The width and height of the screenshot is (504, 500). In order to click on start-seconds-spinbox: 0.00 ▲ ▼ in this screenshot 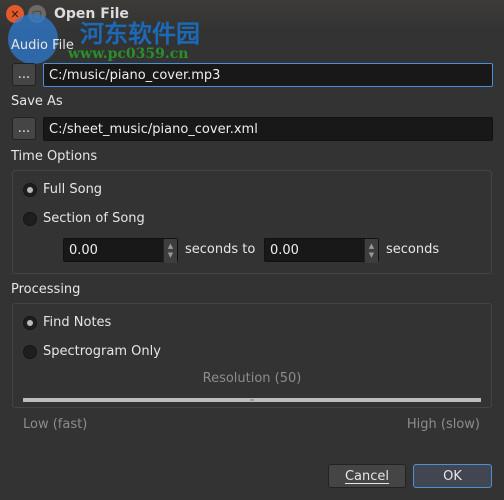, I will do `click(120, 250)`.